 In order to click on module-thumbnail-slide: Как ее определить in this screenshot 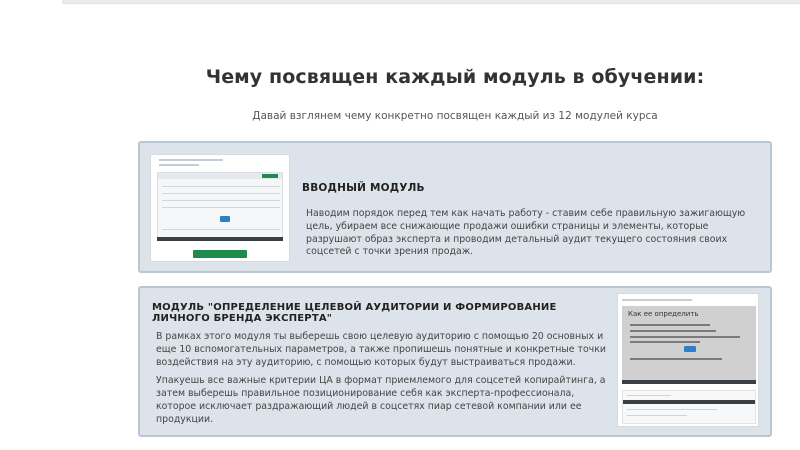, I will do `click(688, 360)`.